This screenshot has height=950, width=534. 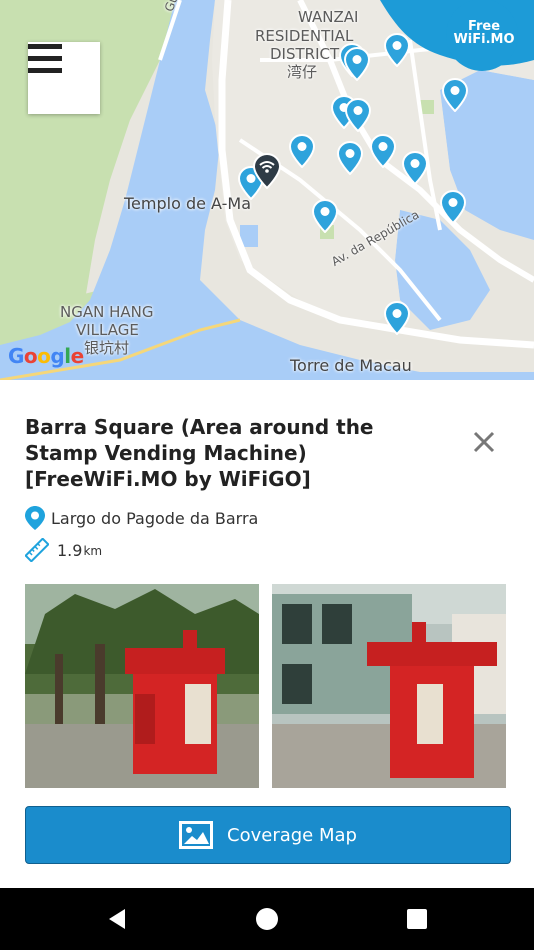 I want to click on recents-button, so click(x=417, y=919).